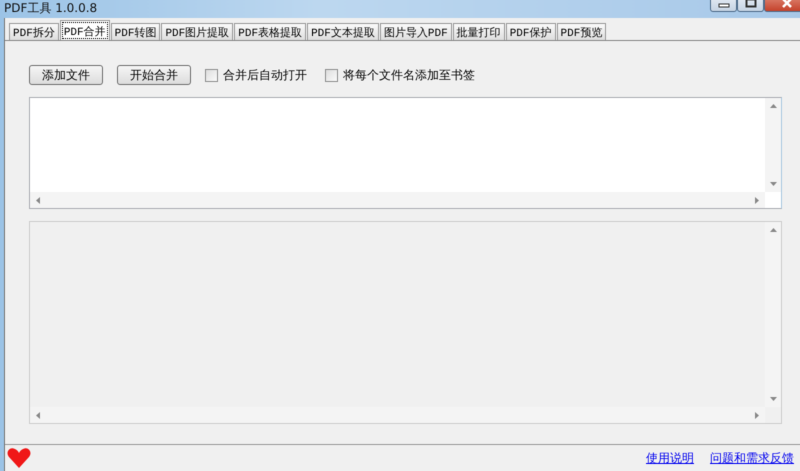 The width and height of the screenshot is (800, 471). Describe the element at coordinates (343, 31) in the screenshot. I see `tab: PDF文本提取` at that location.